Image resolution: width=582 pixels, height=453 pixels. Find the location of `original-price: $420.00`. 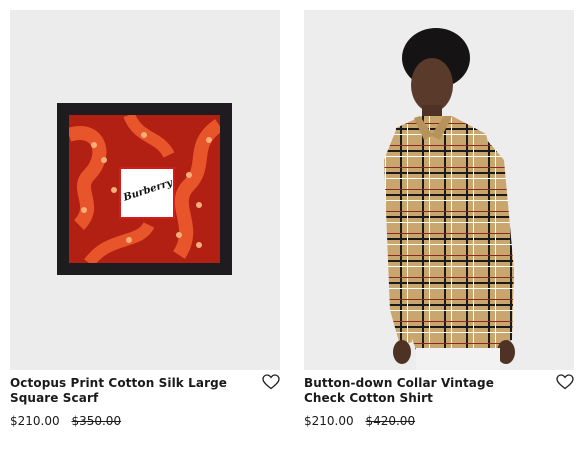

original-price: $420.00 is located at coordinates (390, 421).